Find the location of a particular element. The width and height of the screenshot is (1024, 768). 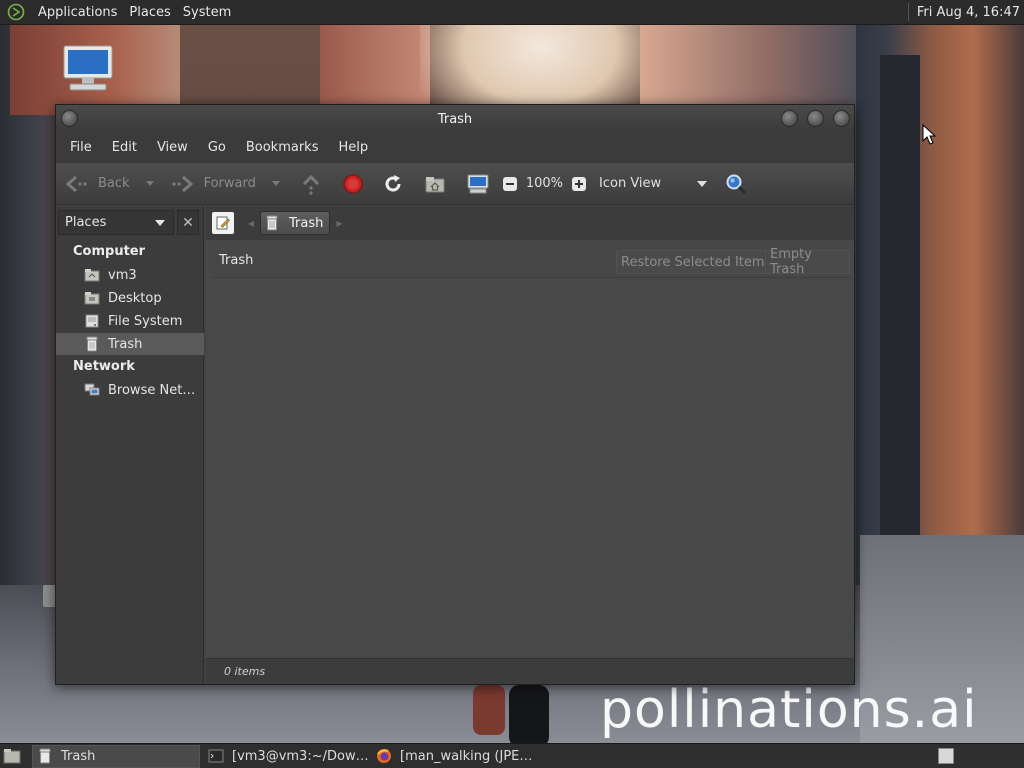

watermark-text: pollinations.ai is located at coordinates (789, 710).